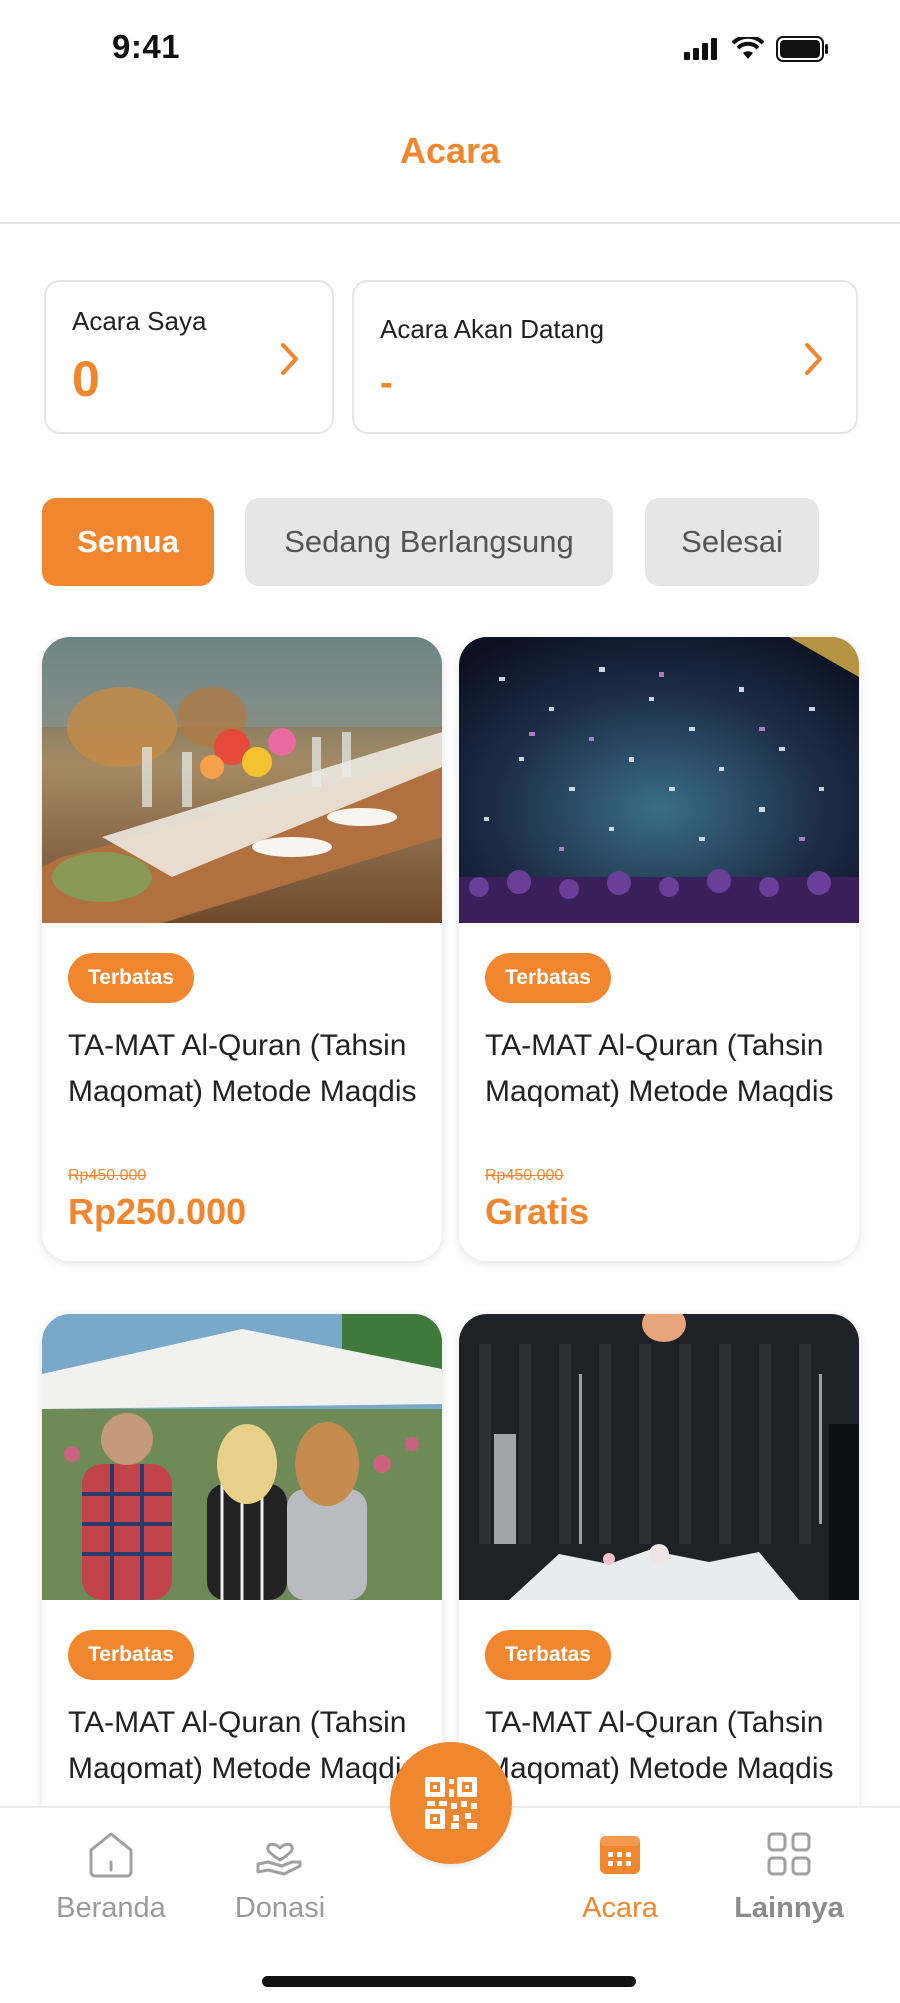  I want to click on nav-events-label: Acara, so click(620, 1908).